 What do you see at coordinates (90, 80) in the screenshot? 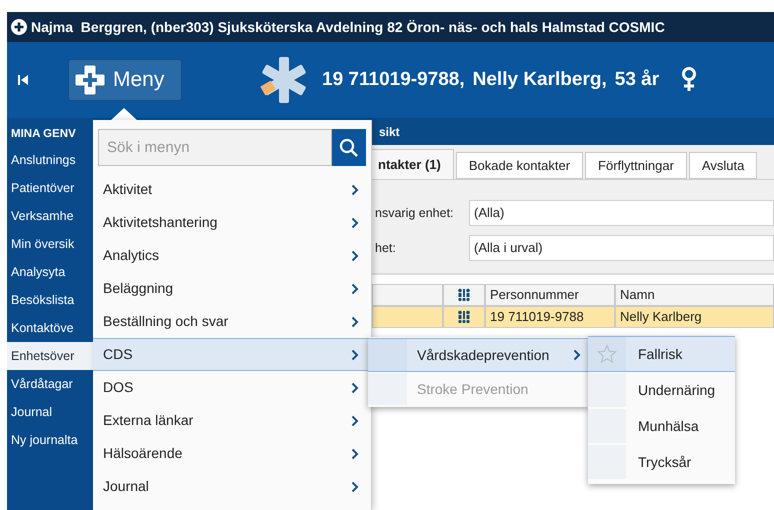
I see `plus-icon` at bounding box center [90, 80].